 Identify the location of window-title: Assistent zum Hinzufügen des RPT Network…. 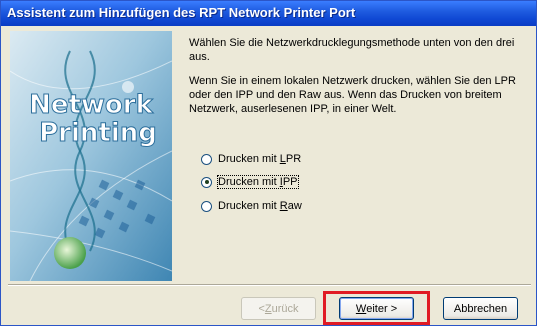
(181, 12).